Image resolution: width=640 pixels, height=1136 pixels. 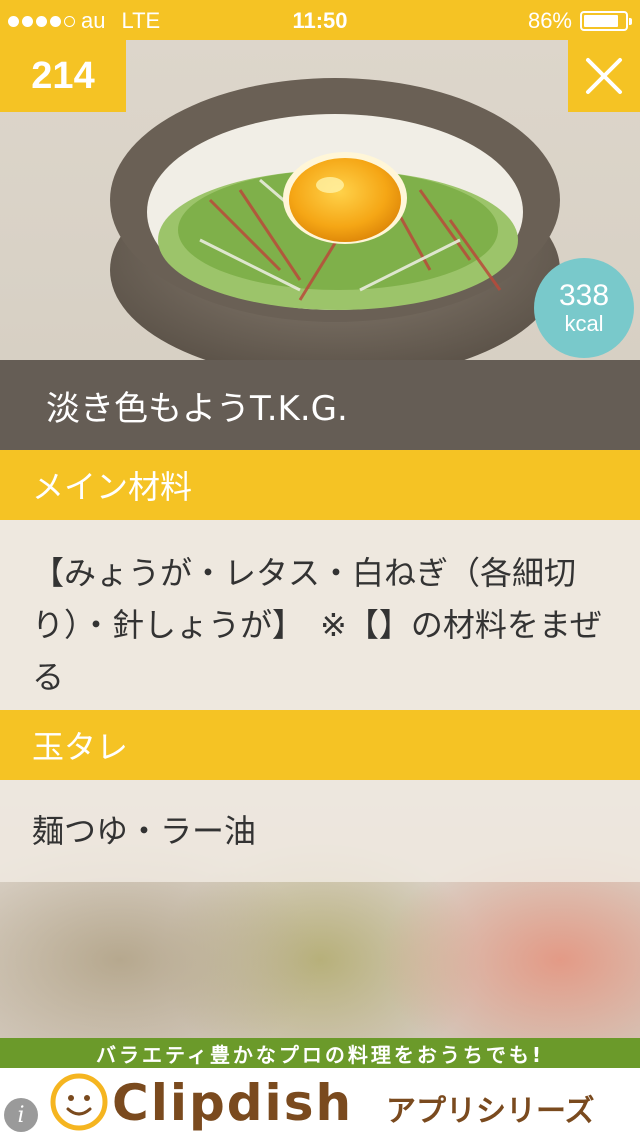 I want to click on info-icon: i, so click(x=21, y=1115).